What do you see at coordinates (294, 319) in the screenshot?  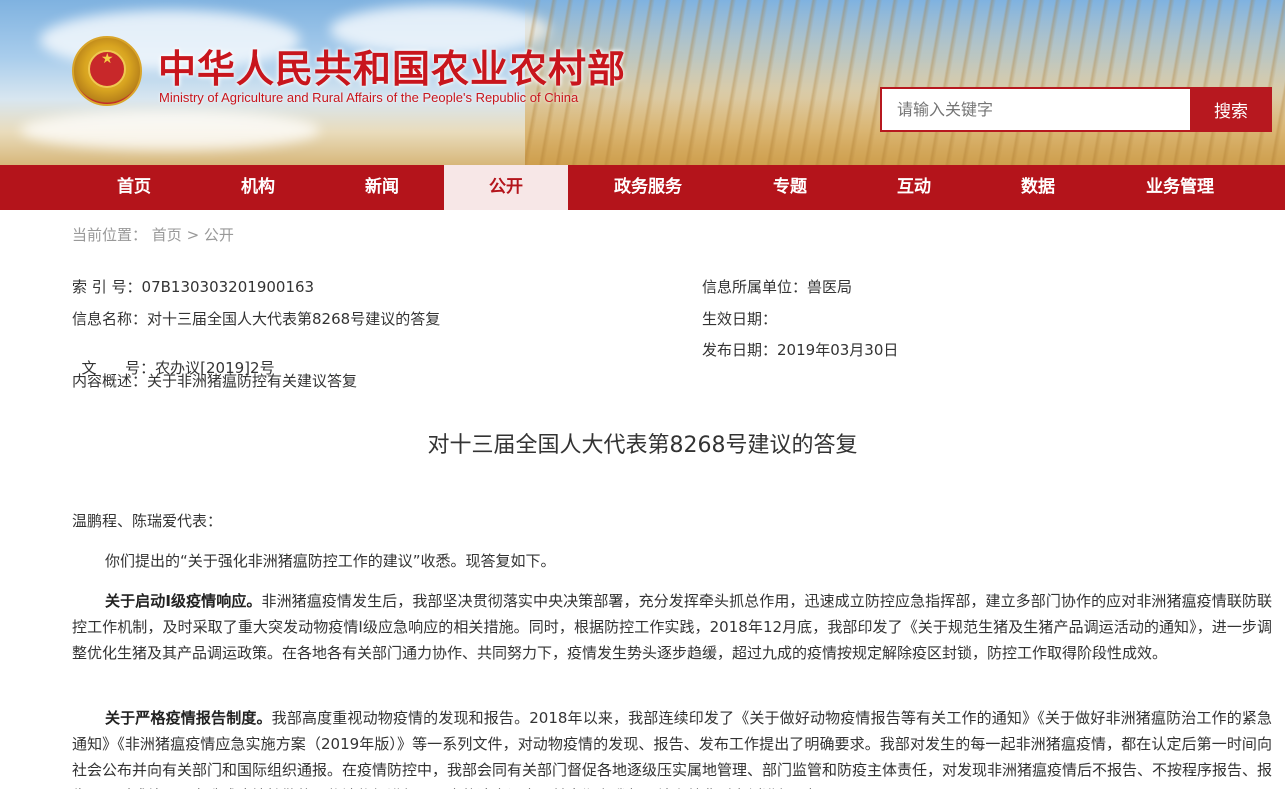 I see `meta-name-value: 对十三届全国人大代表第8268号建议的答复` at bounding box center [294, 319].